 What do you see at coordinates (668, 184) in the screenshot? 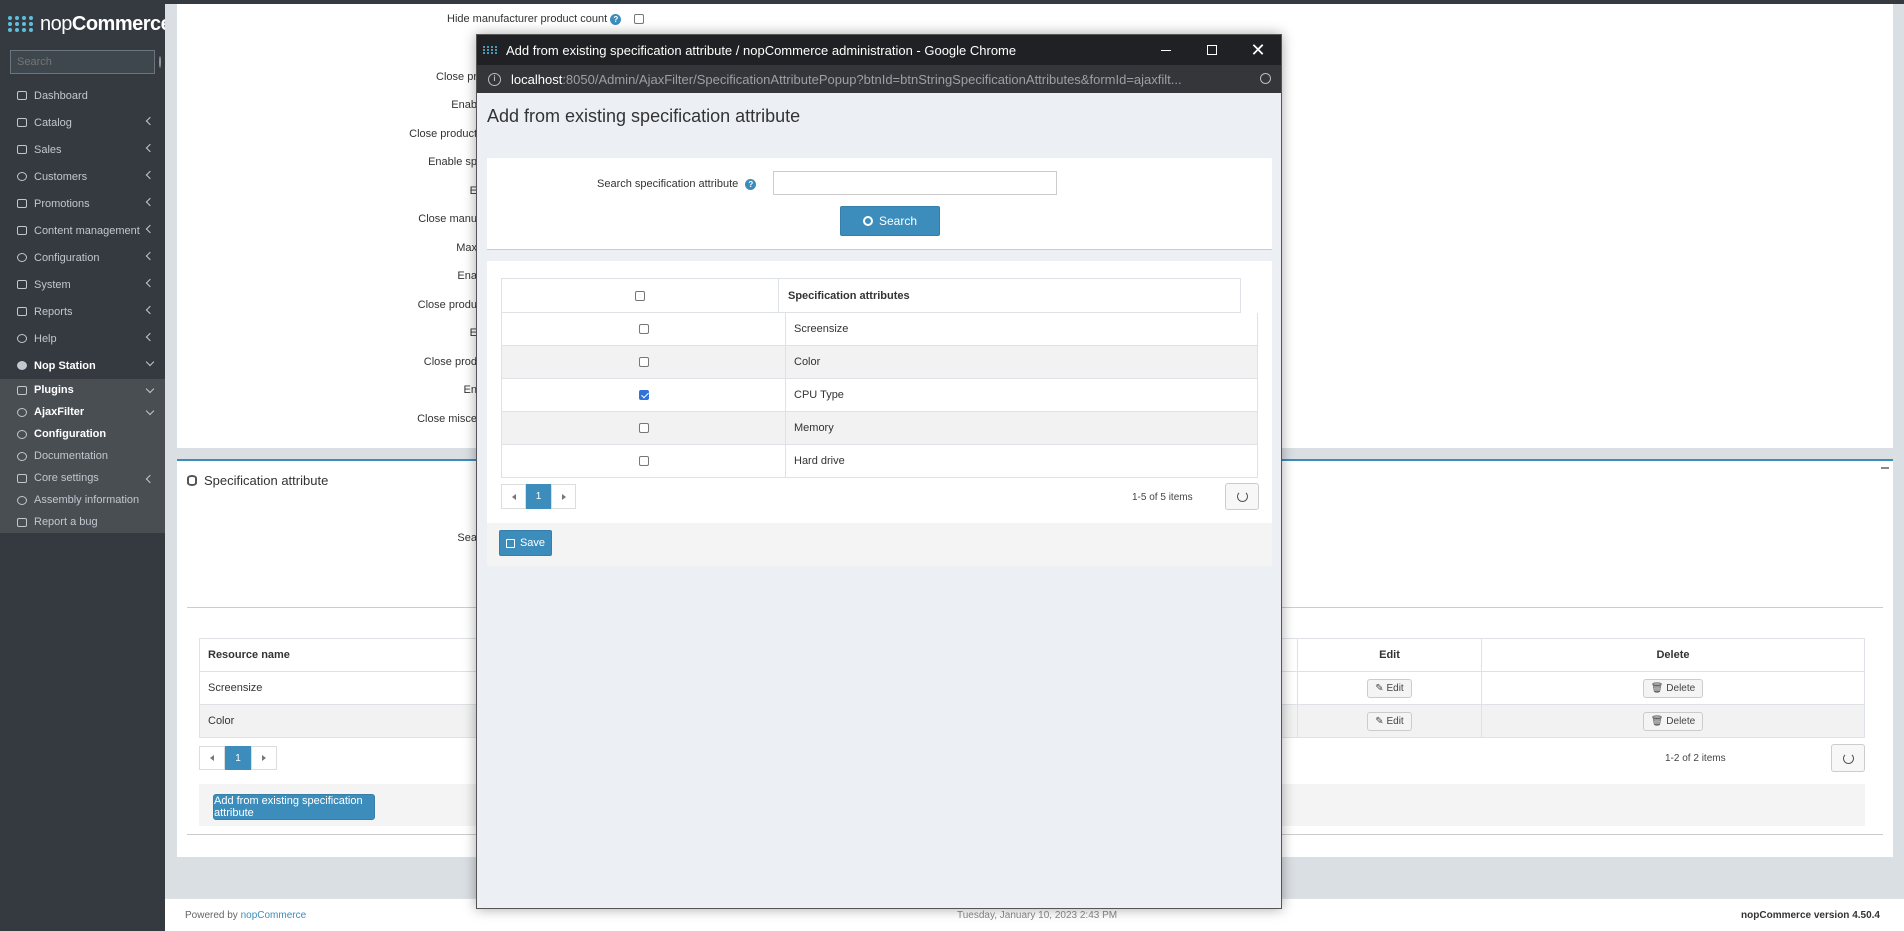
I see `search-label-text: Search specification attribute` at bounding box center [668, 184].